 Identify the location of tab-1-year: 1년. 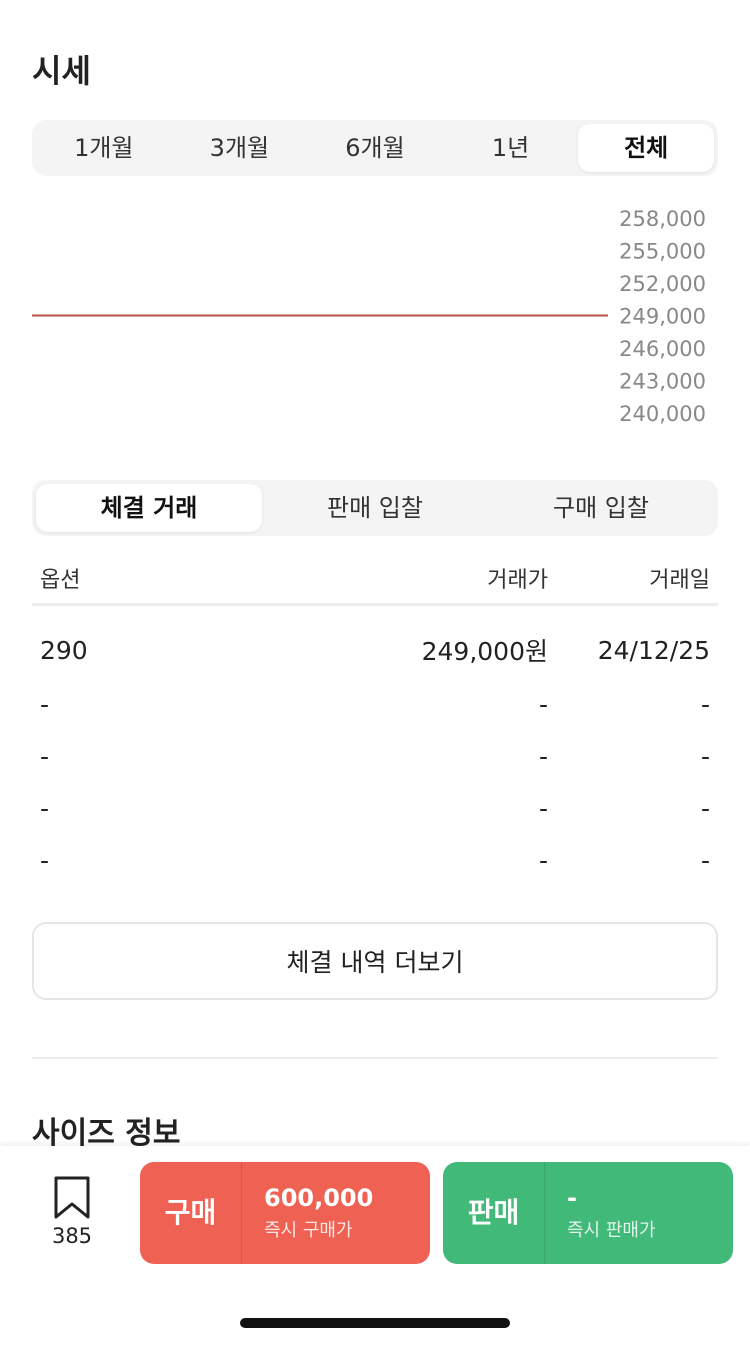
(511, 148).